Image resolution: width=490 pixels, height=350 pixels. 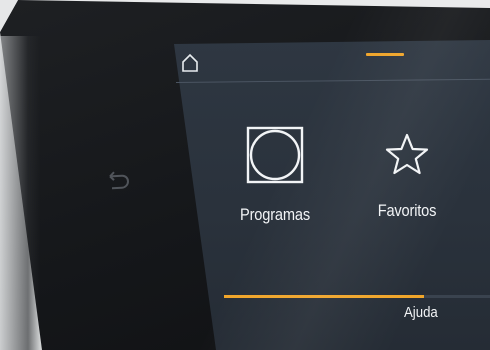 What do you see at coordinates (117, 183) in the screenshot?
I see `back-arrow-icon` at bounding box center [117, 183].